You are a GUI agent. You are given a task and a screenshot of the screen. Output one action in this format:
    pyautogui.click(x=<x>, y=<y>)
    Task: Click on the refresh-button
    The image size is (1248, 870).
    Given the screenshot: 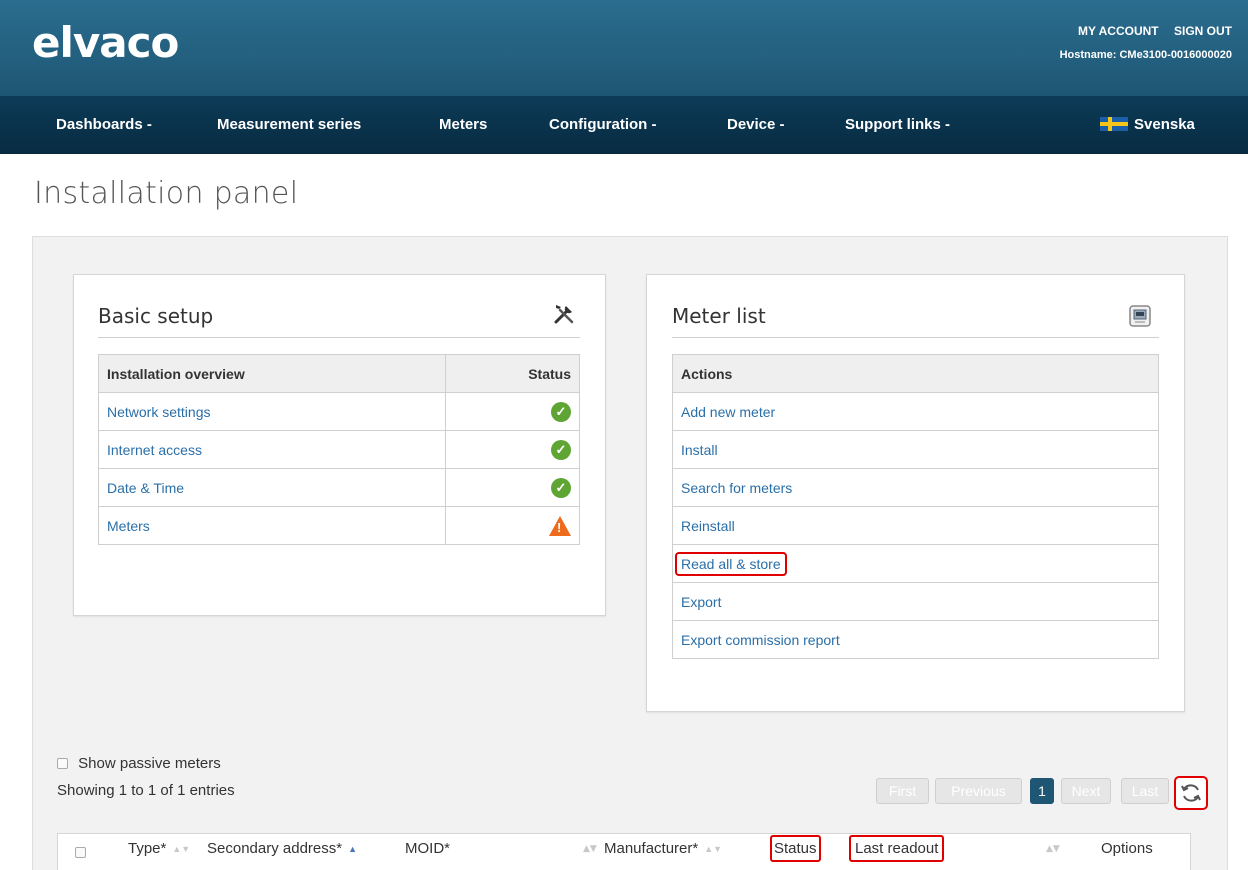 What is the action you would take?
    pyautogui.click(x=1191, y=793)
    